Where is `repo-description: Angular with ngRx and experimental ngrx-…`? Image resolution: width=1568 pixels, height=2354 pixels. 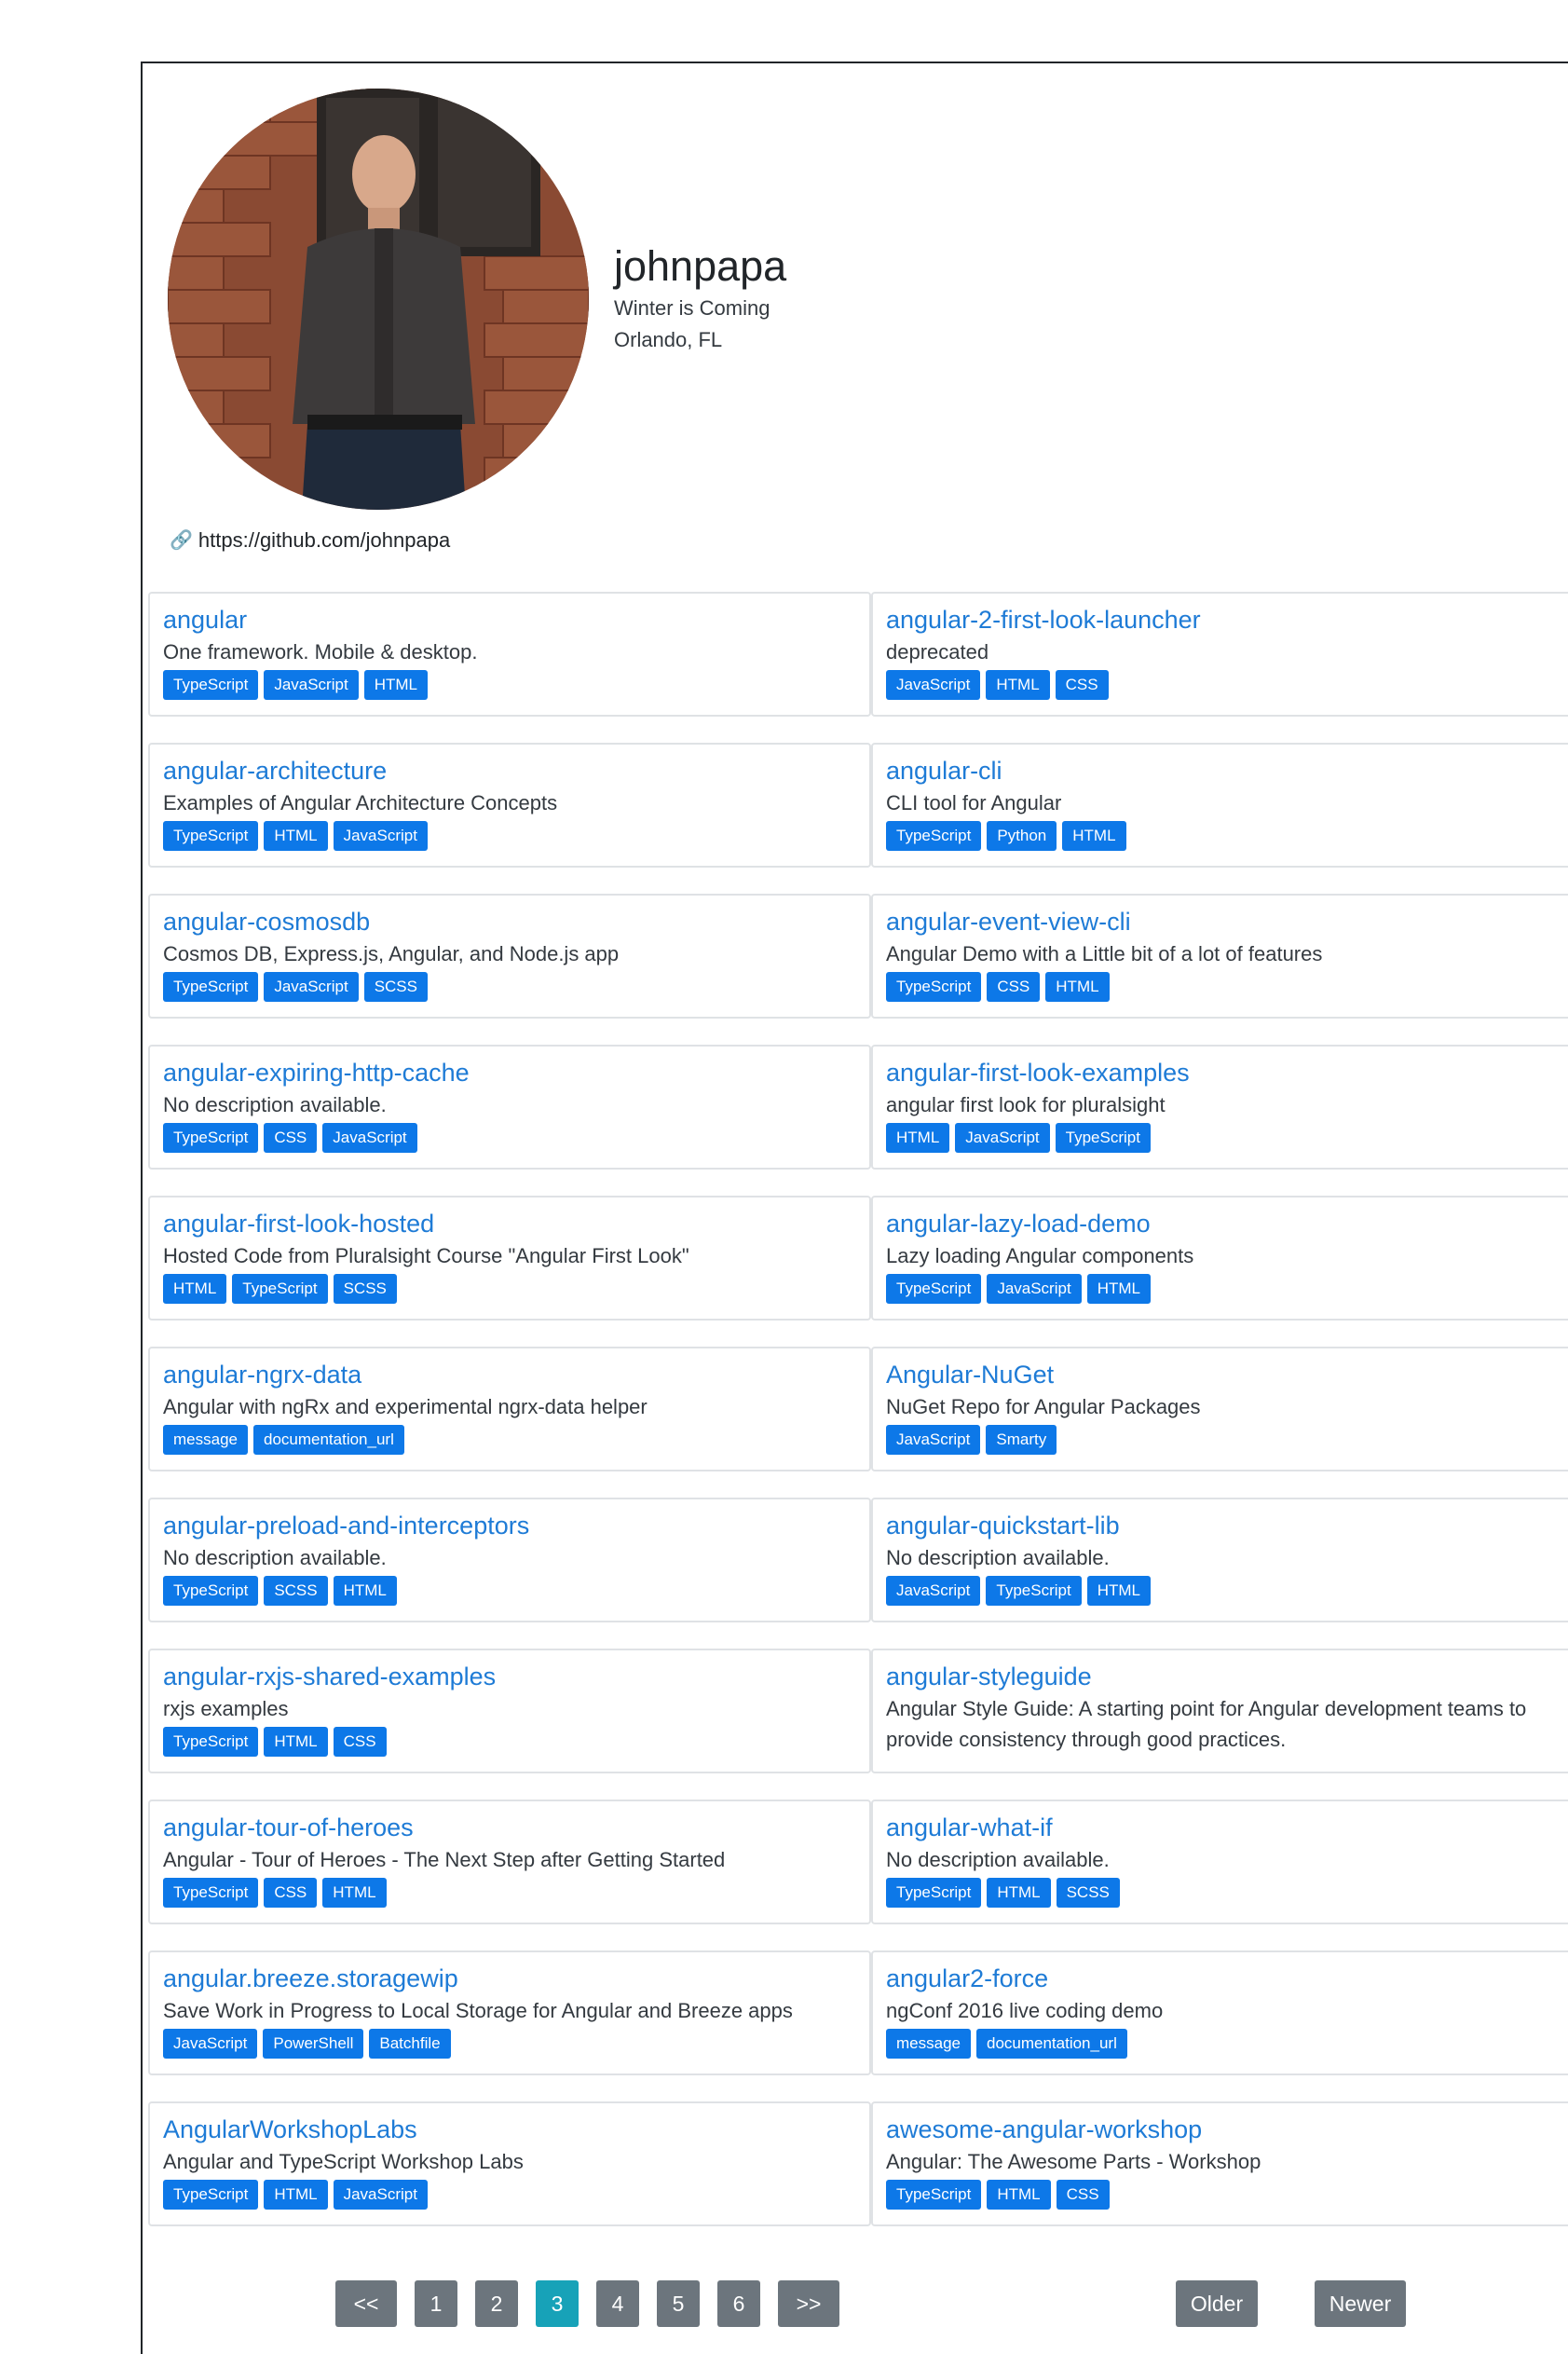 repo-description: Angular with ngRx and experimental ngrx-… is located at coordinates (405, 1406).